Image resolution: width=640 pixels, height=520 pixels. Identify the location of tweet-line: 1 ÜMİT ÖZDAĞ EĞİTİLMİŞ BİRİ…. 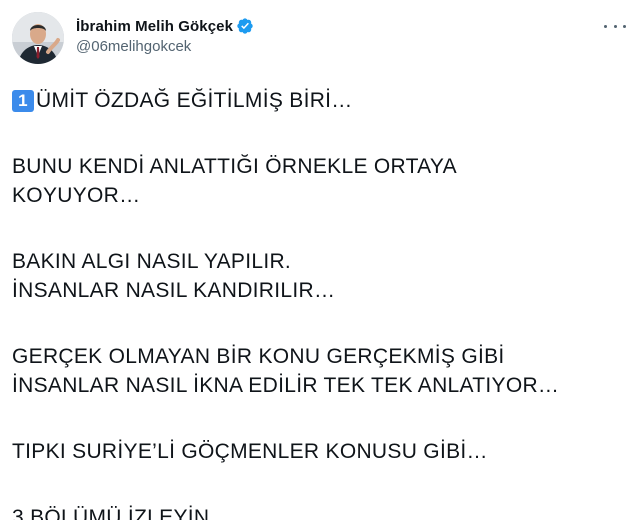
(320, 100).